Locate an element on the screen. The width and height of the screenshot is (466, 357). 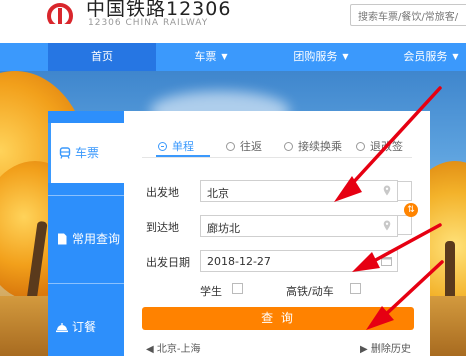
annotation-arrow-head is located at coordinates (366, 262).